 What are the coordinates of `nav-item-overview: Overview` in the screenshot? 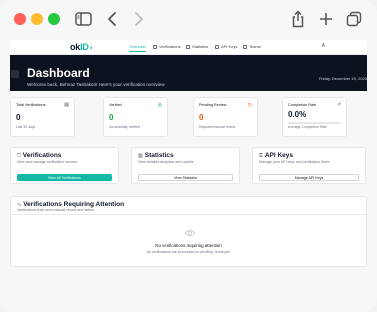 It's located at (137, 48).